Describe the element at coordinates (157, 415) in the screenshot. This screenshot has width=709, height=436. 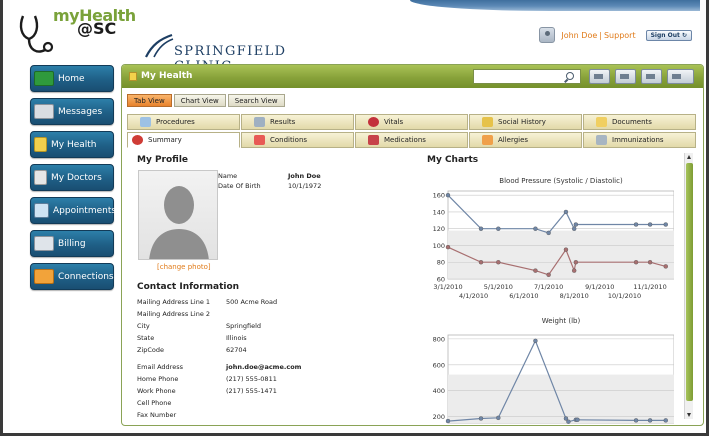
I see `contact-row-label: Fax Number` at that location.